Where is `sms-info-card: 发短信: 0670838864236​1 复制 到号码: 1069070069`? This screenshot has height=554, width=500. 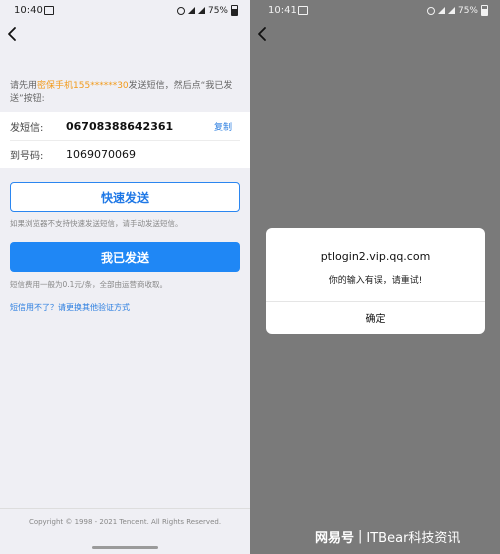
sms-info-card: 发短信: 0670838864236​1 复制 到号码: 1069070069 is located at coordinates (125, 140).